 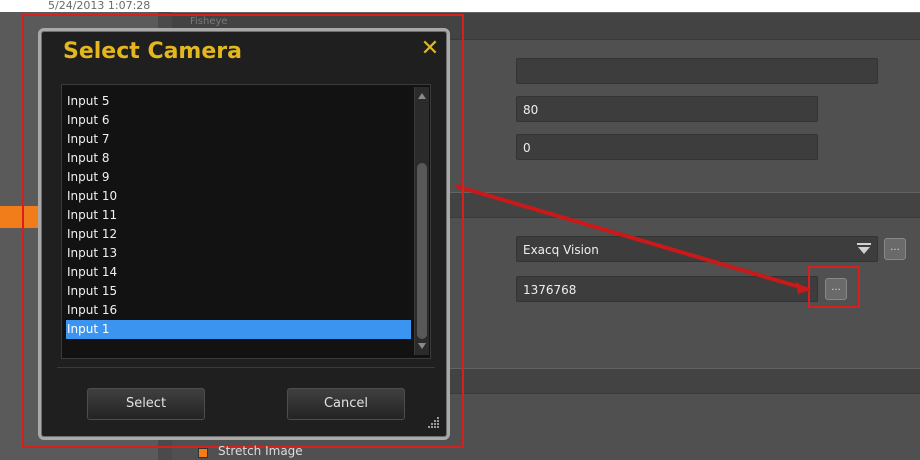 I want to click on camera-id-field: 1376768, so click(x=667, y=289).